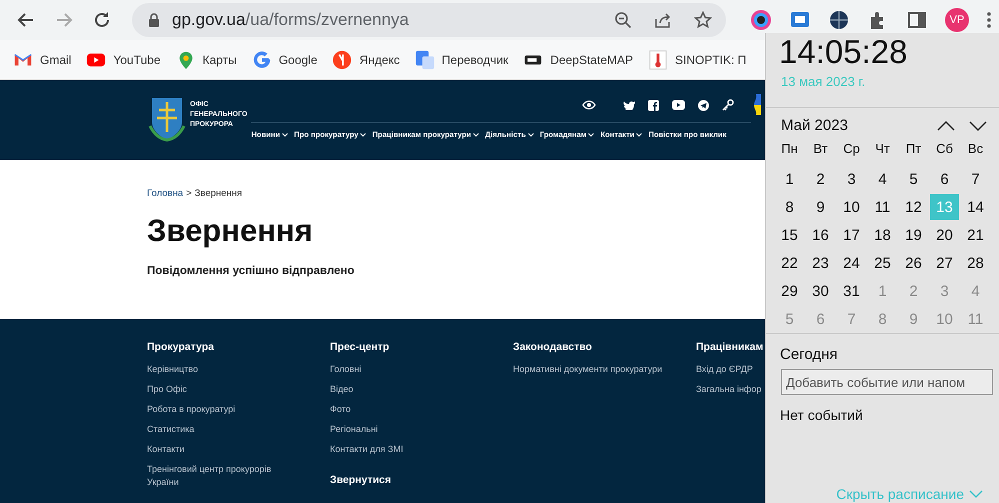 The width and height of the screenshot is (999, 503). I want to click on page-title: Звернення, so click(230, 231).